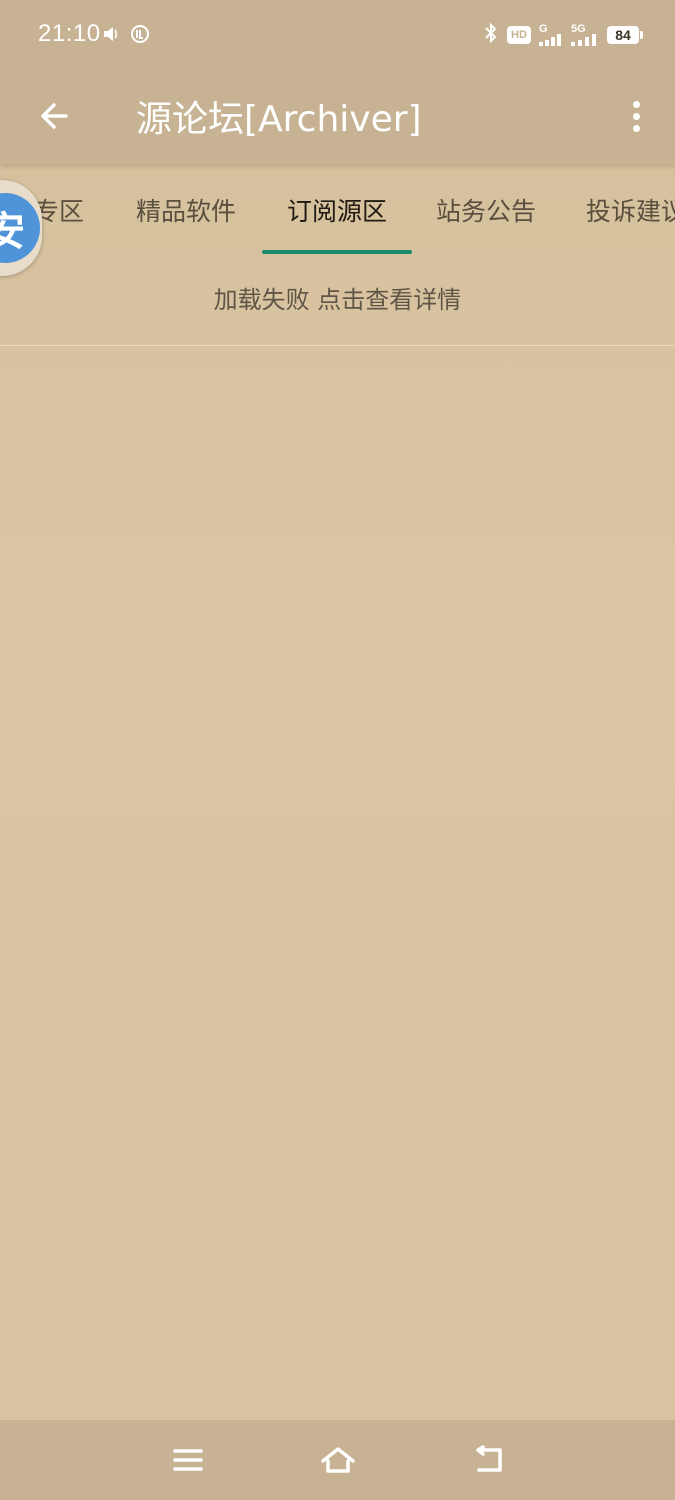 Image resolution: width=675 pixels, height=1500 pixels. What do you see at coordinates (12, 232) in the screenshot?
I see `assistant-icon-char: 安` at bounding box center [12, 232].